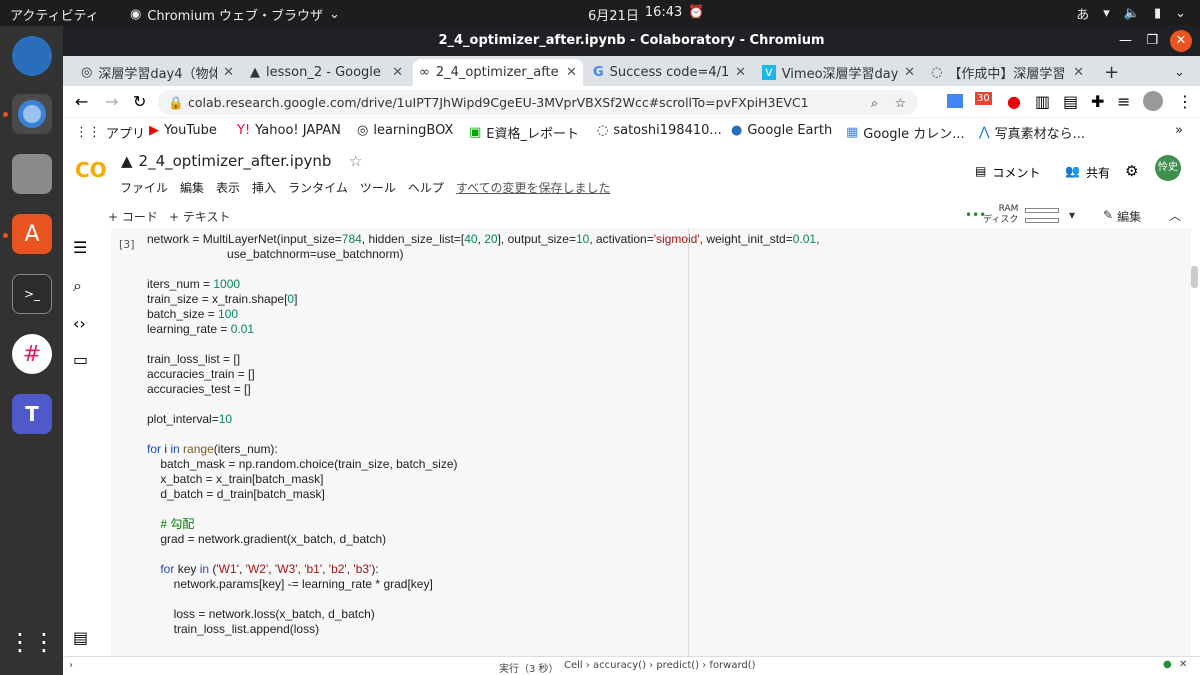 The image size is (1200, 675). What do you see at coordinates (110, 132) in the screenshot?
I see `bookmark-apps: ⋮⋮ アプリ` at bounding box center [110, 132].